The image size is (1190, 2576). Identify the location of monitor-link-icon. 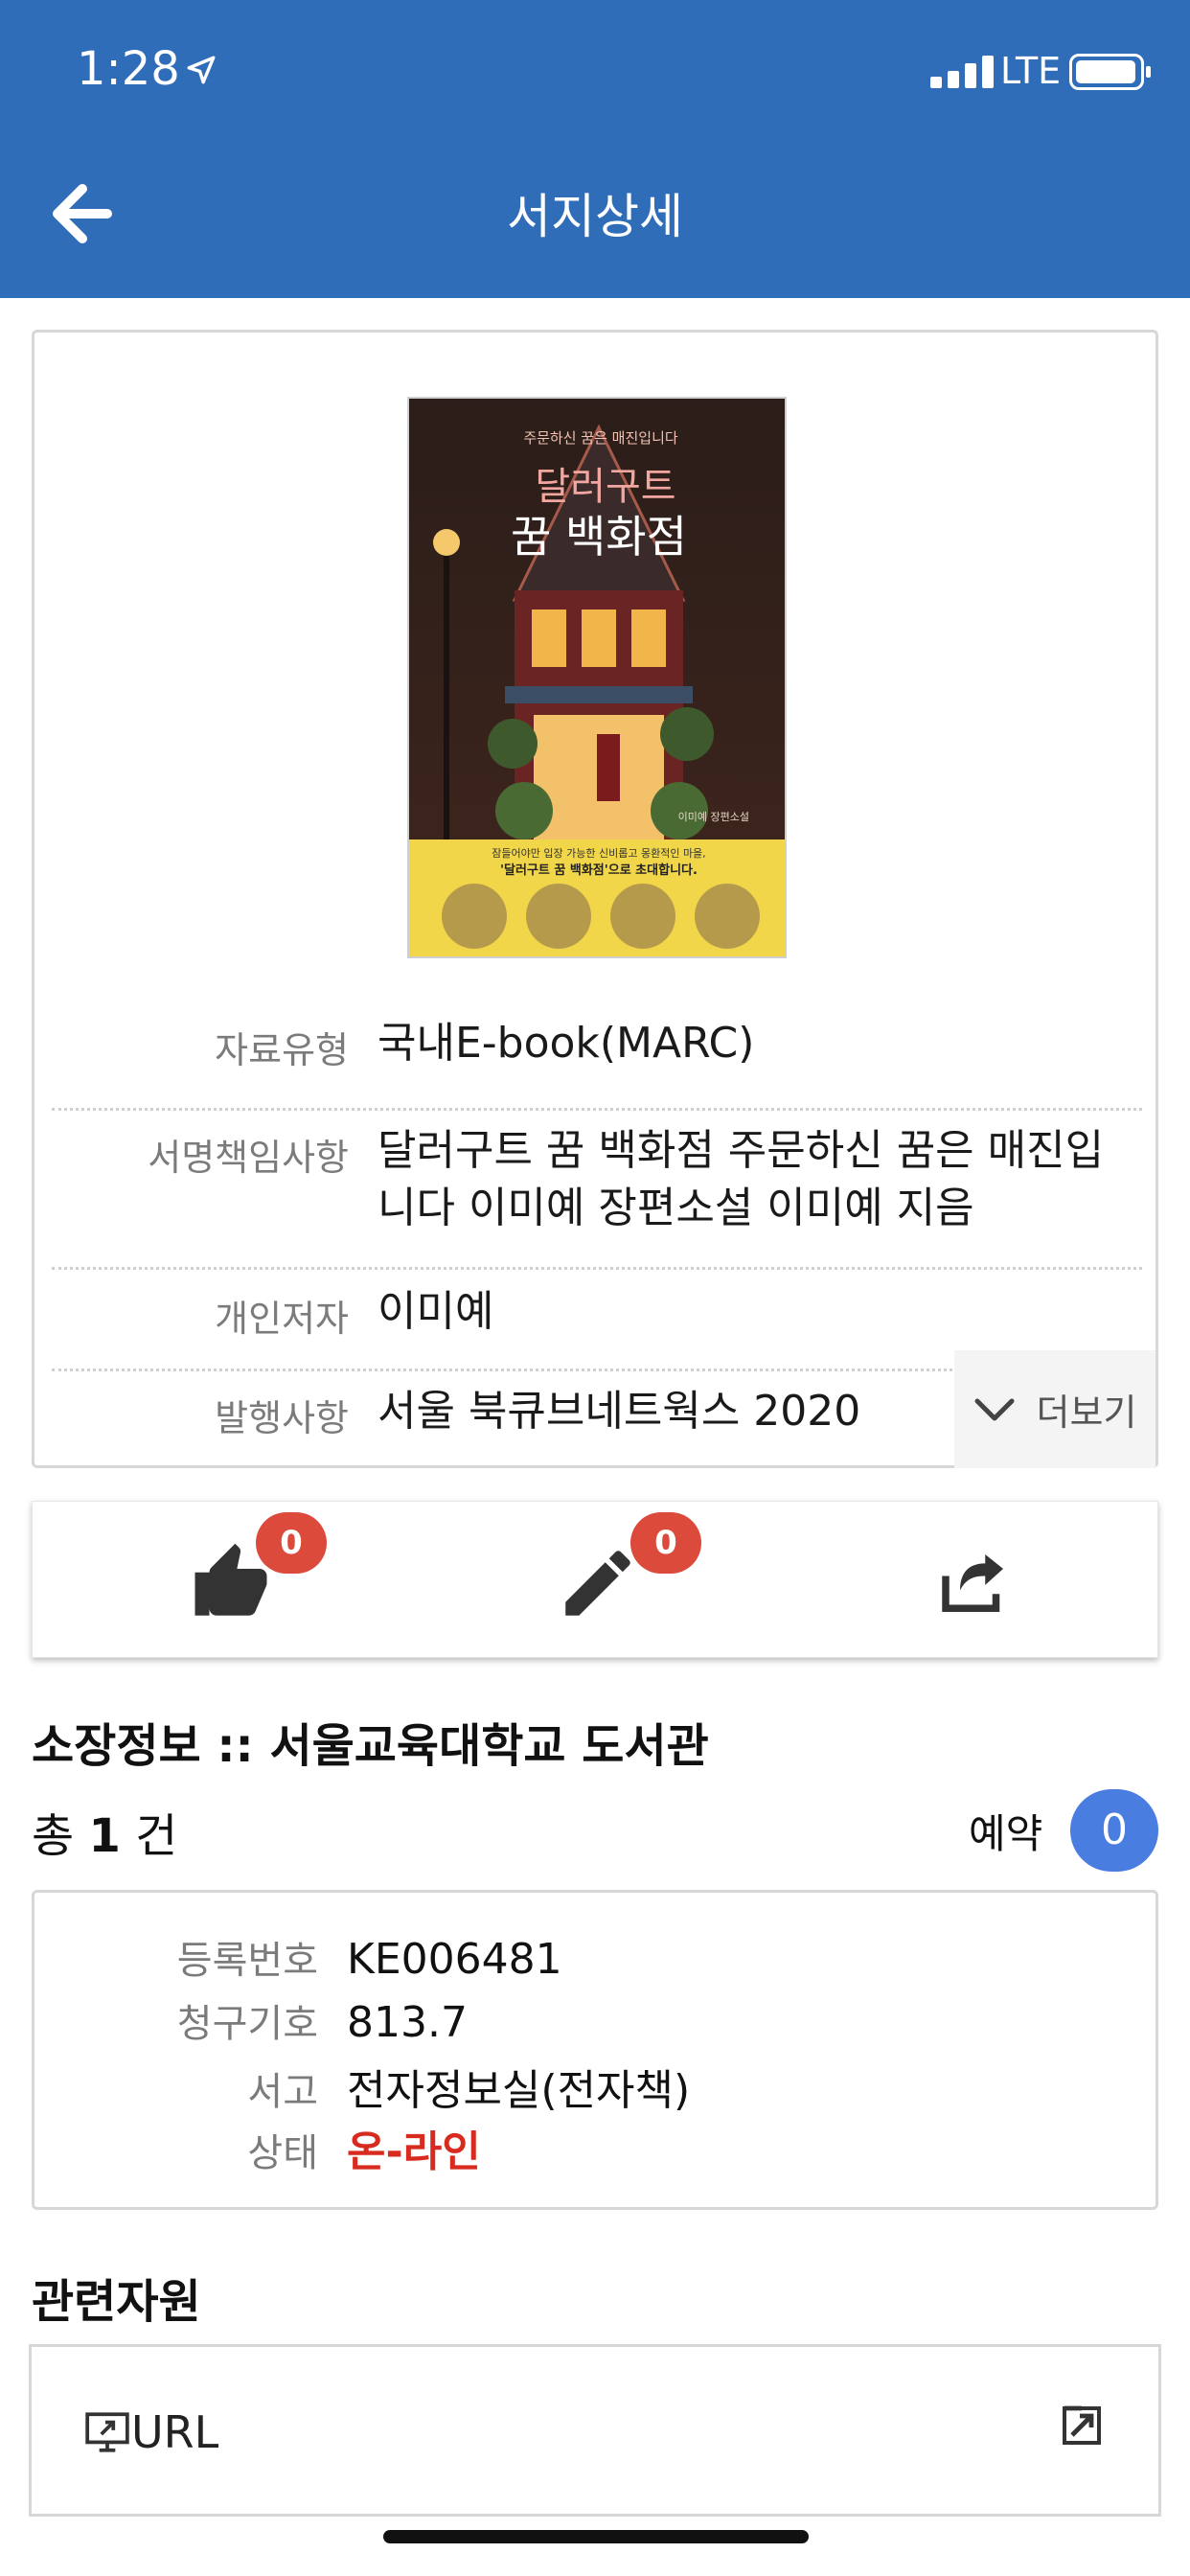
(107, 2432).